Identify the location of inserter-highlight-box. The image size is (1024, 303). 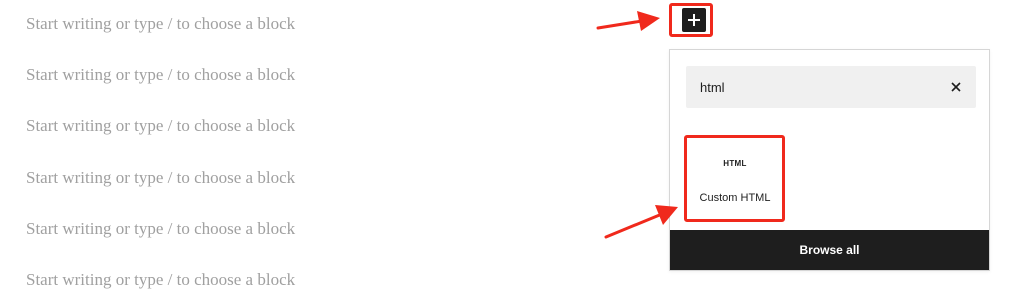
(691, 20).